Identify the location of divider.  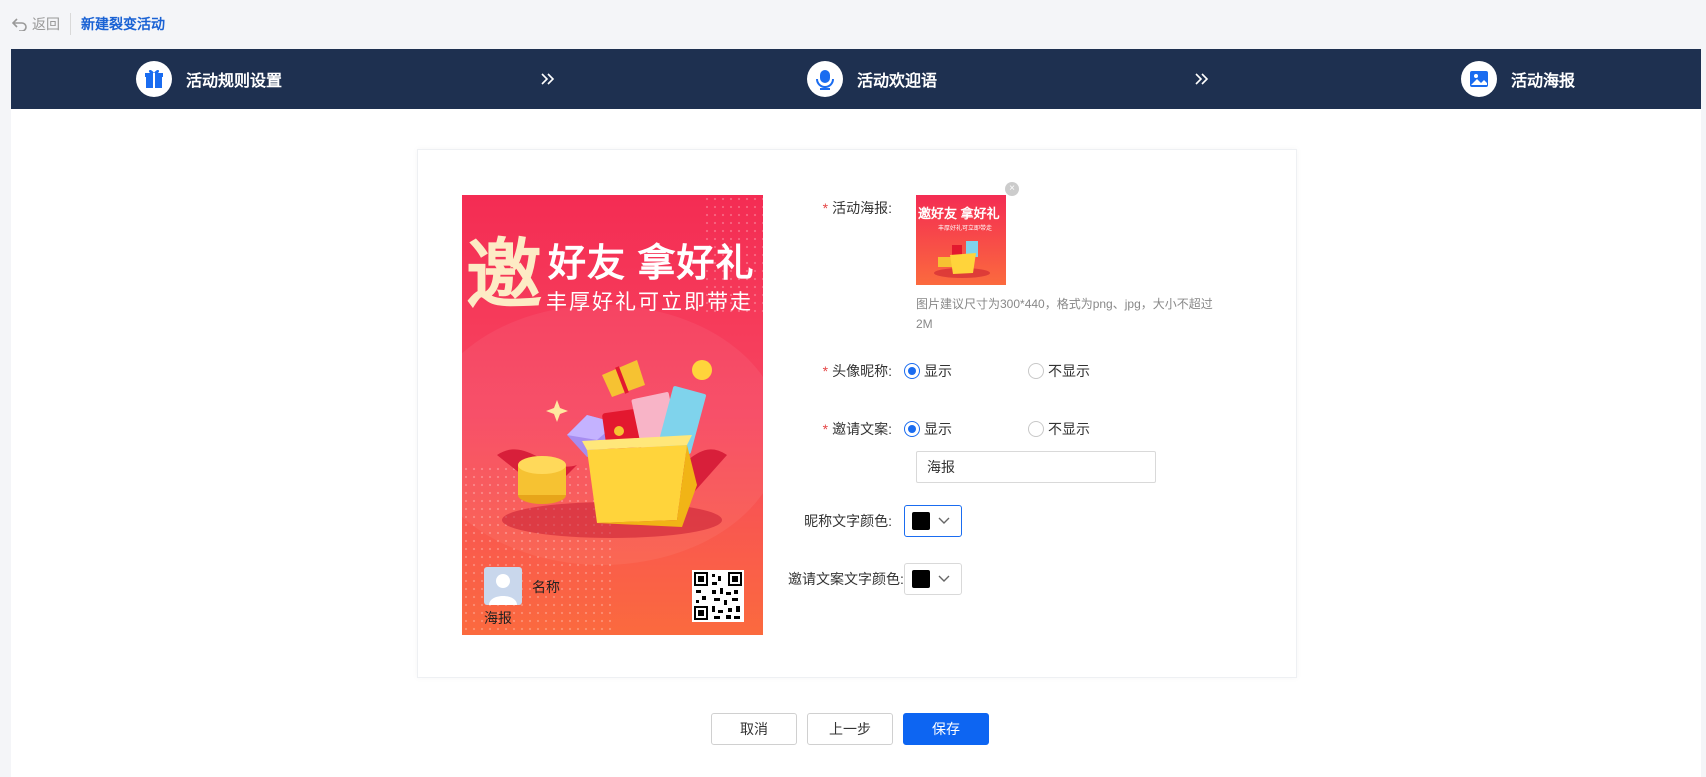
(70, 24).